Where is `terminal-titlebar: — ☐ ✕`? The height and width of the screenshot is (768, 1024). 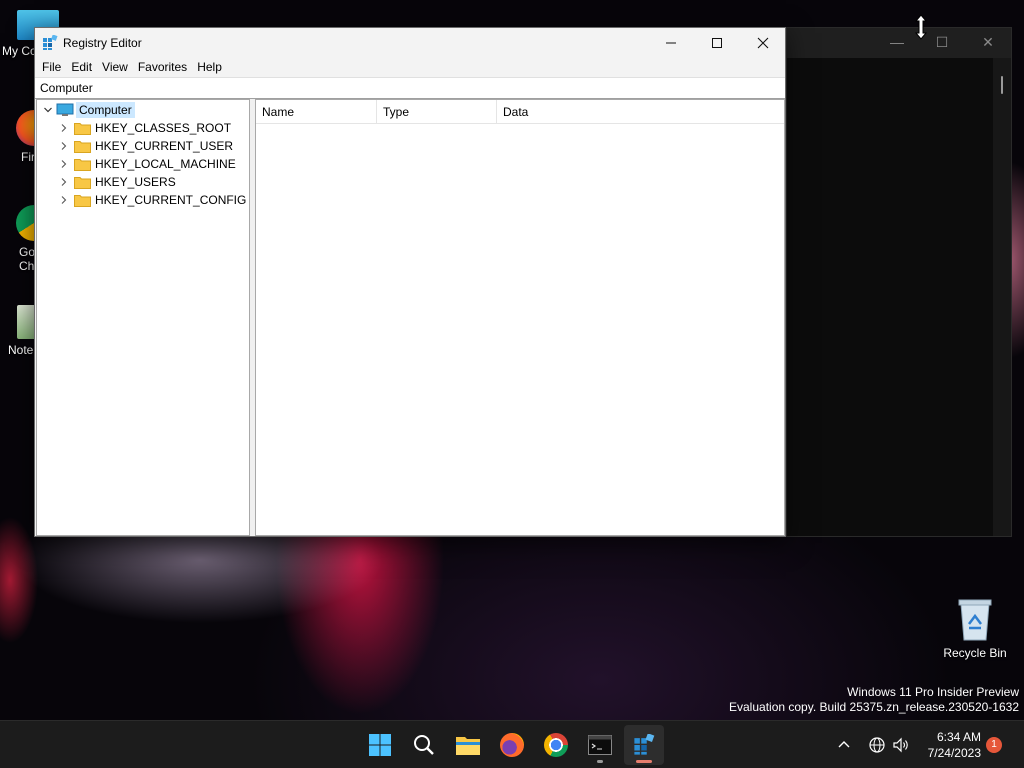
terminal-titlebar: — ☐ ✕ is located at coordinates (899, 43).